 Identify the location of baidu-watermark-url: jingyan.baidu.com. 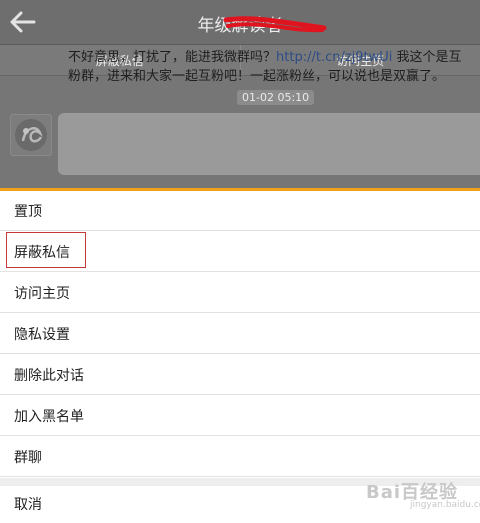
(445, 505).